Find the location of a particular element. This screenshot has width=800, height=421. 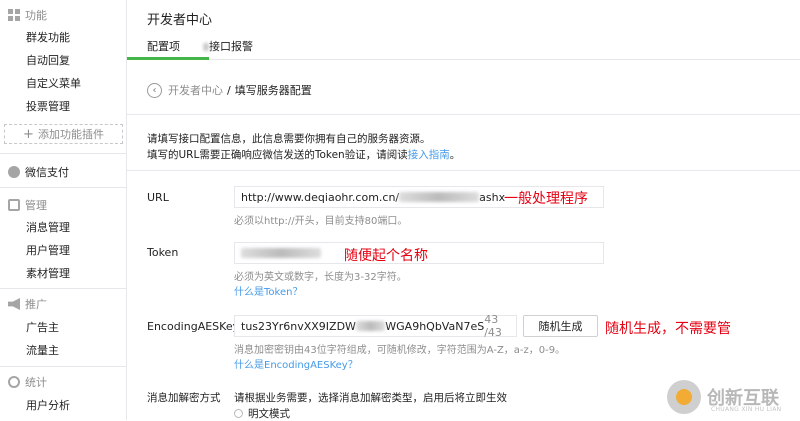

back-icon: ‹ is located at coordinates (154, 90).